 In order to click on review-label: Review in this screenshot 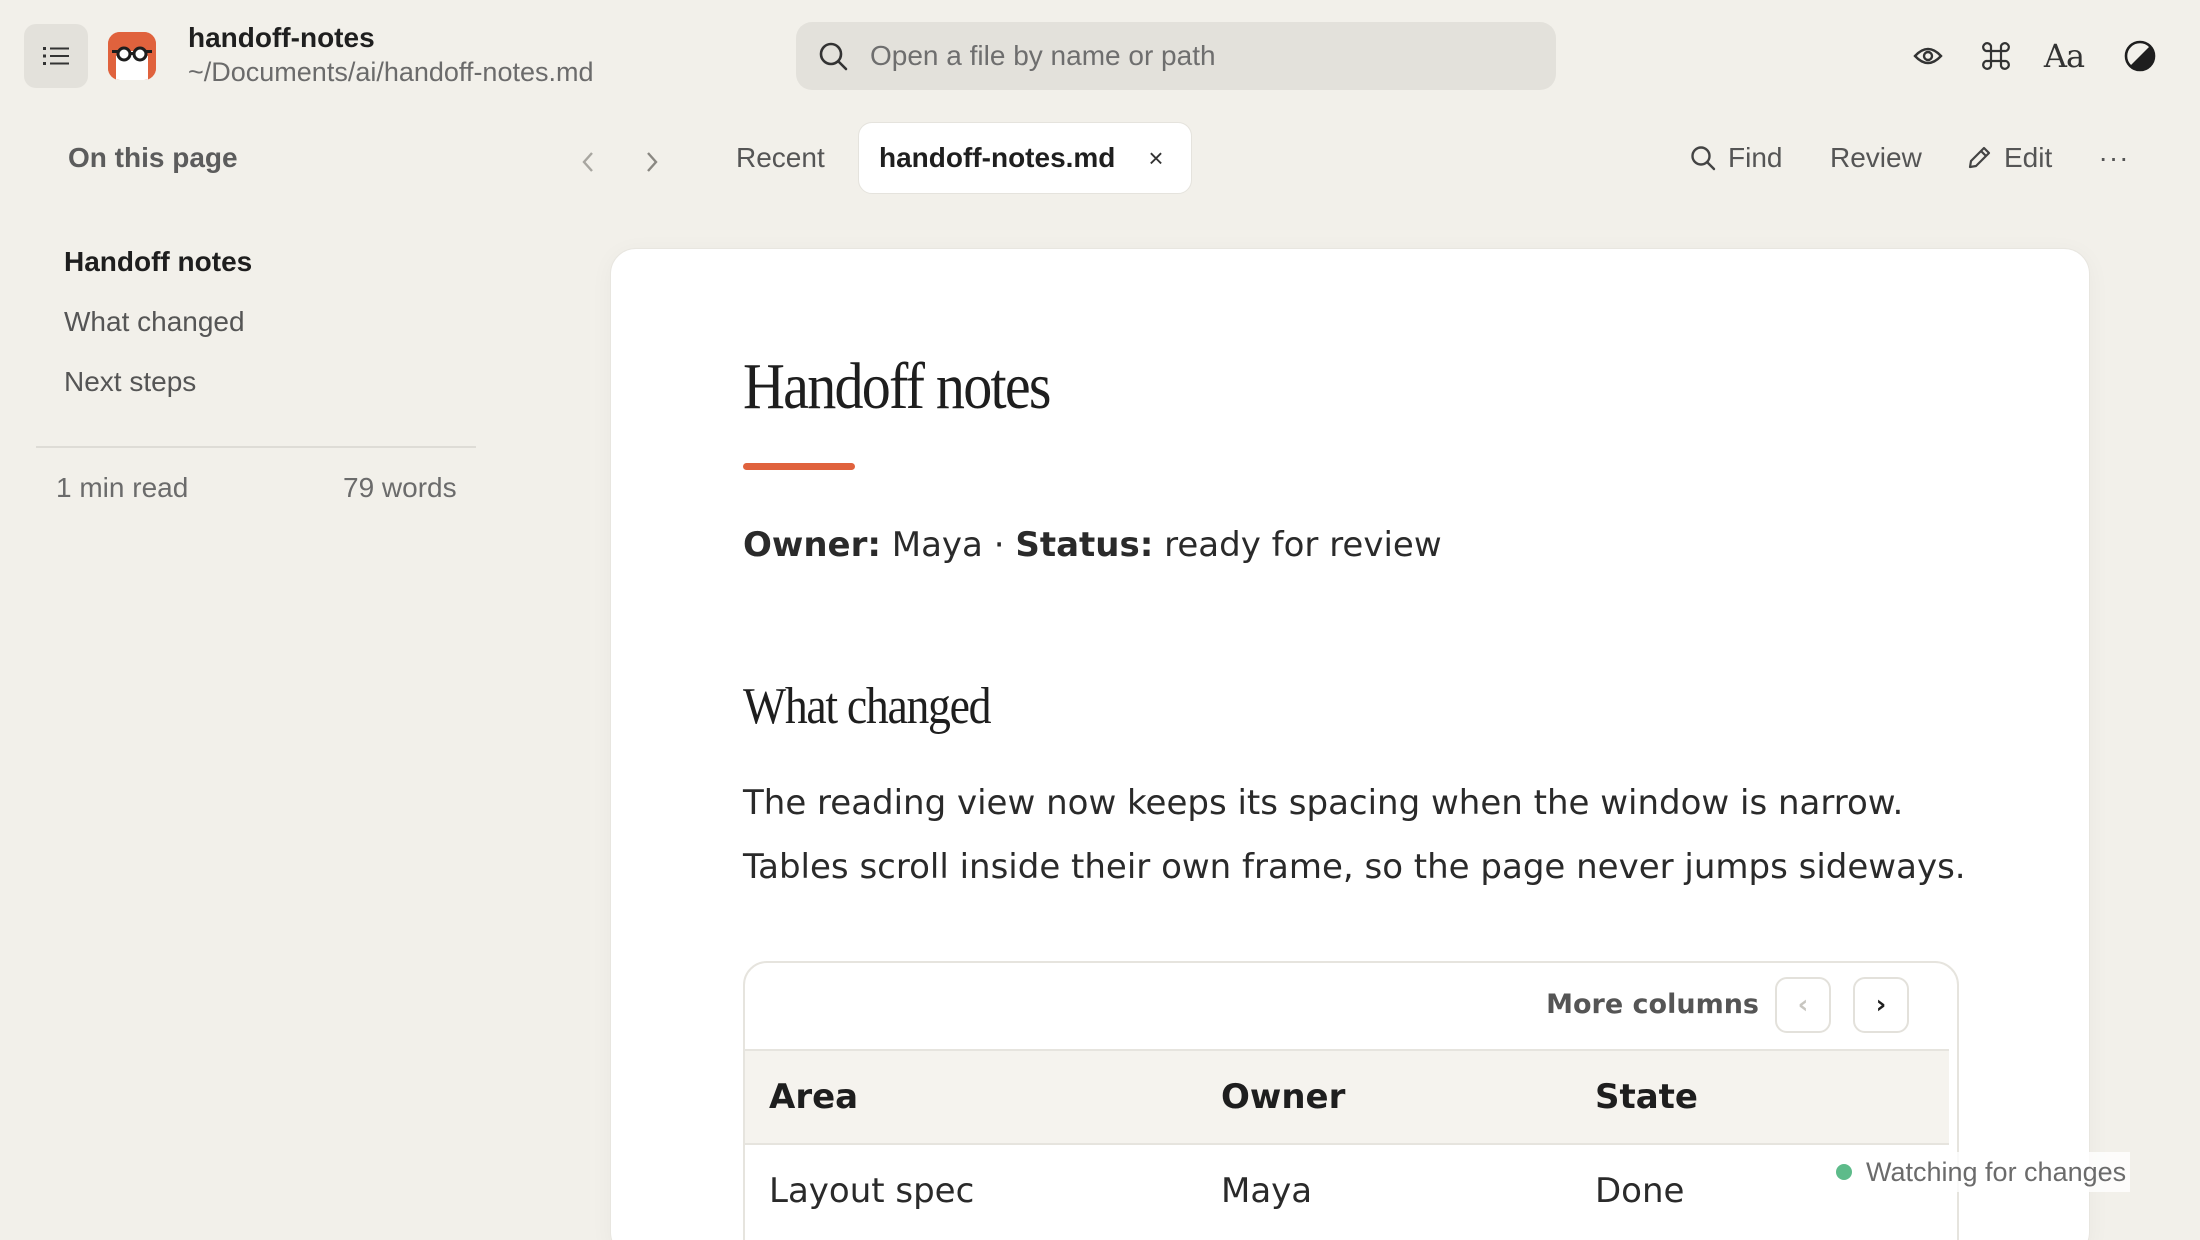, I will do `click(1876, 157)`.